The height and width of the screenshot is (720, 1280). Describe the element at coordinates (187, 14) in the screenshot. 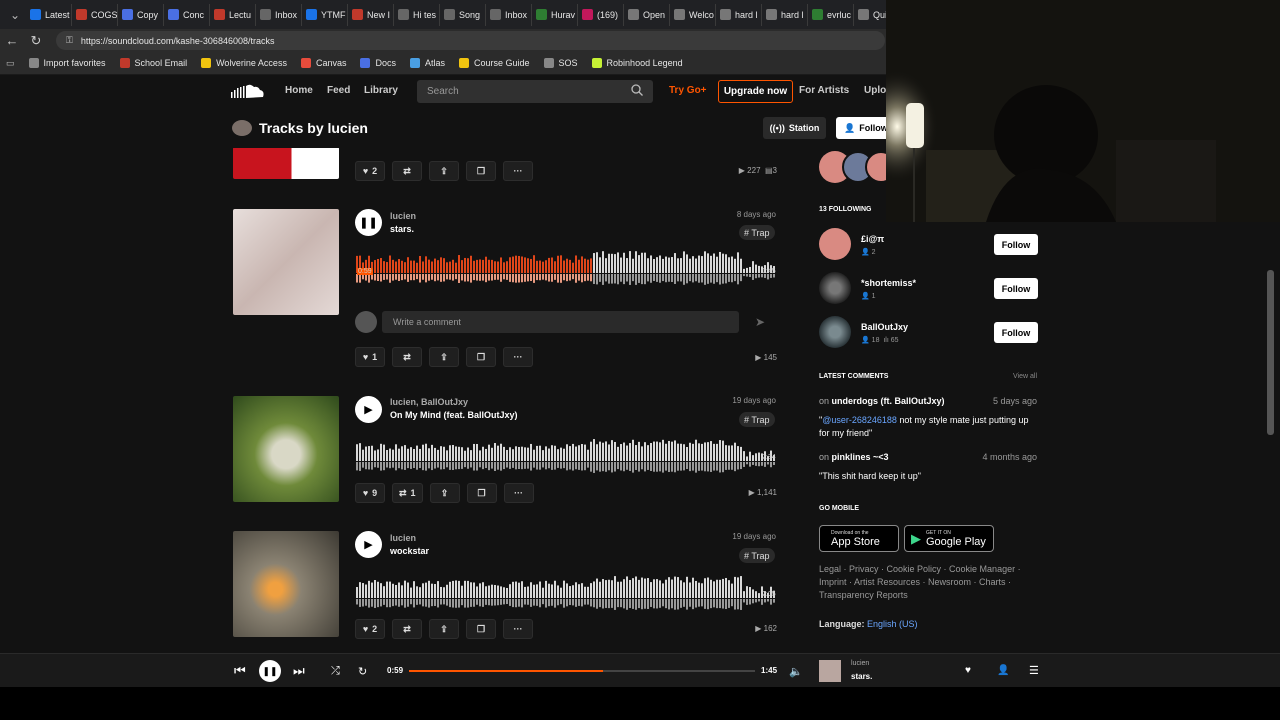

I see `browser-tab: Conc` at that location.